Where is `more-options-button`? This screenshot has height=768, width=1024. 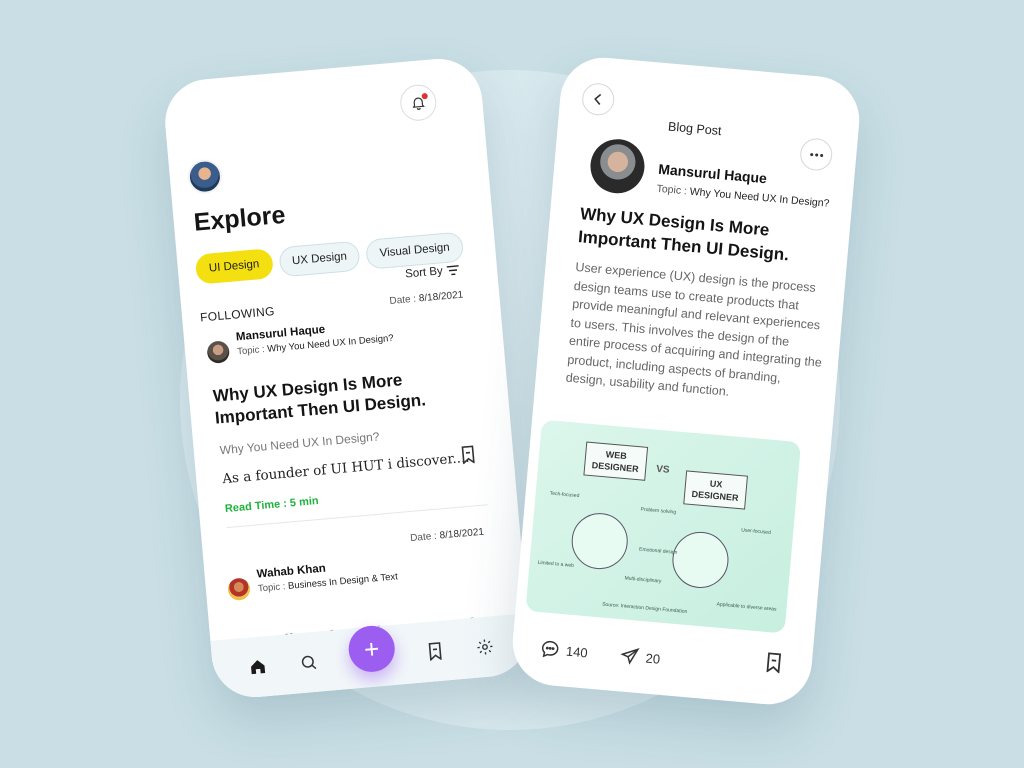 more-options-button is located at coordinates (816, 154).